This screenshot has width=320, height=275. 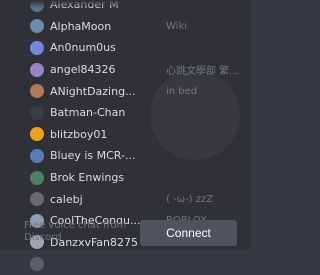 What do you see at coordinates (140, 27) in the screenshot?
I see `list-item: AlphaMoon Wiki` at bounding box center [140, 27].